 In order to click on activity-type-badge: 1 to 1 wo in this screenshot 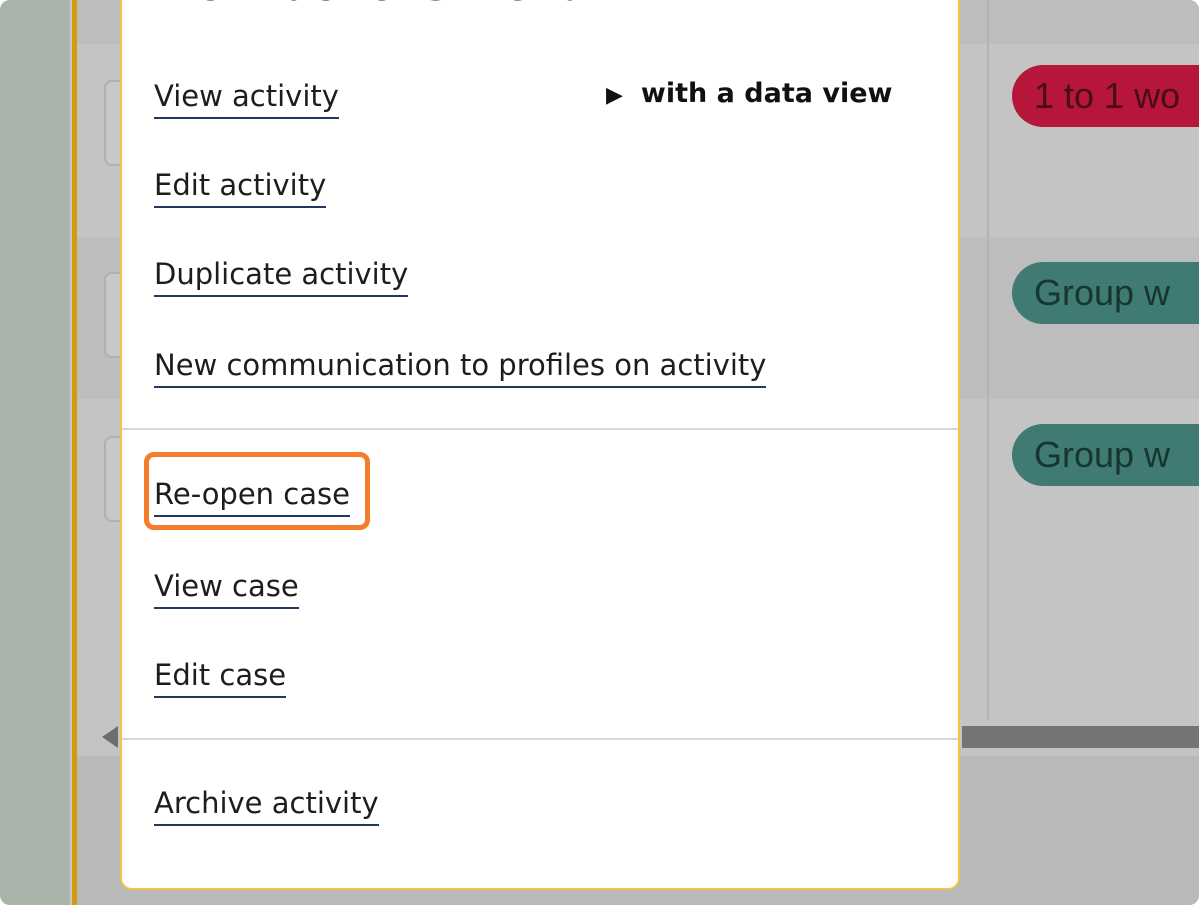, I will do `click(1105, 96)`.